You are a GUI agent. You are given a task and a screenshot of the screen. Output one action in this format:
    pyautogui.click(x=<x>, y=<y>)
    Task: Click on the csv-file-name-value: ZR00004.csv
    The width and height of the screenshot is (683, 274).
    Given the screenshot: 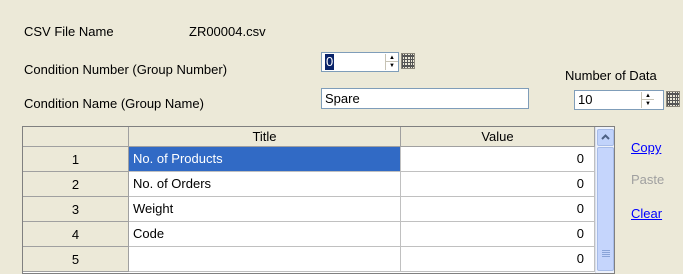 What is the action you would take?
    pyautogui.click(x=227, y=31)
    